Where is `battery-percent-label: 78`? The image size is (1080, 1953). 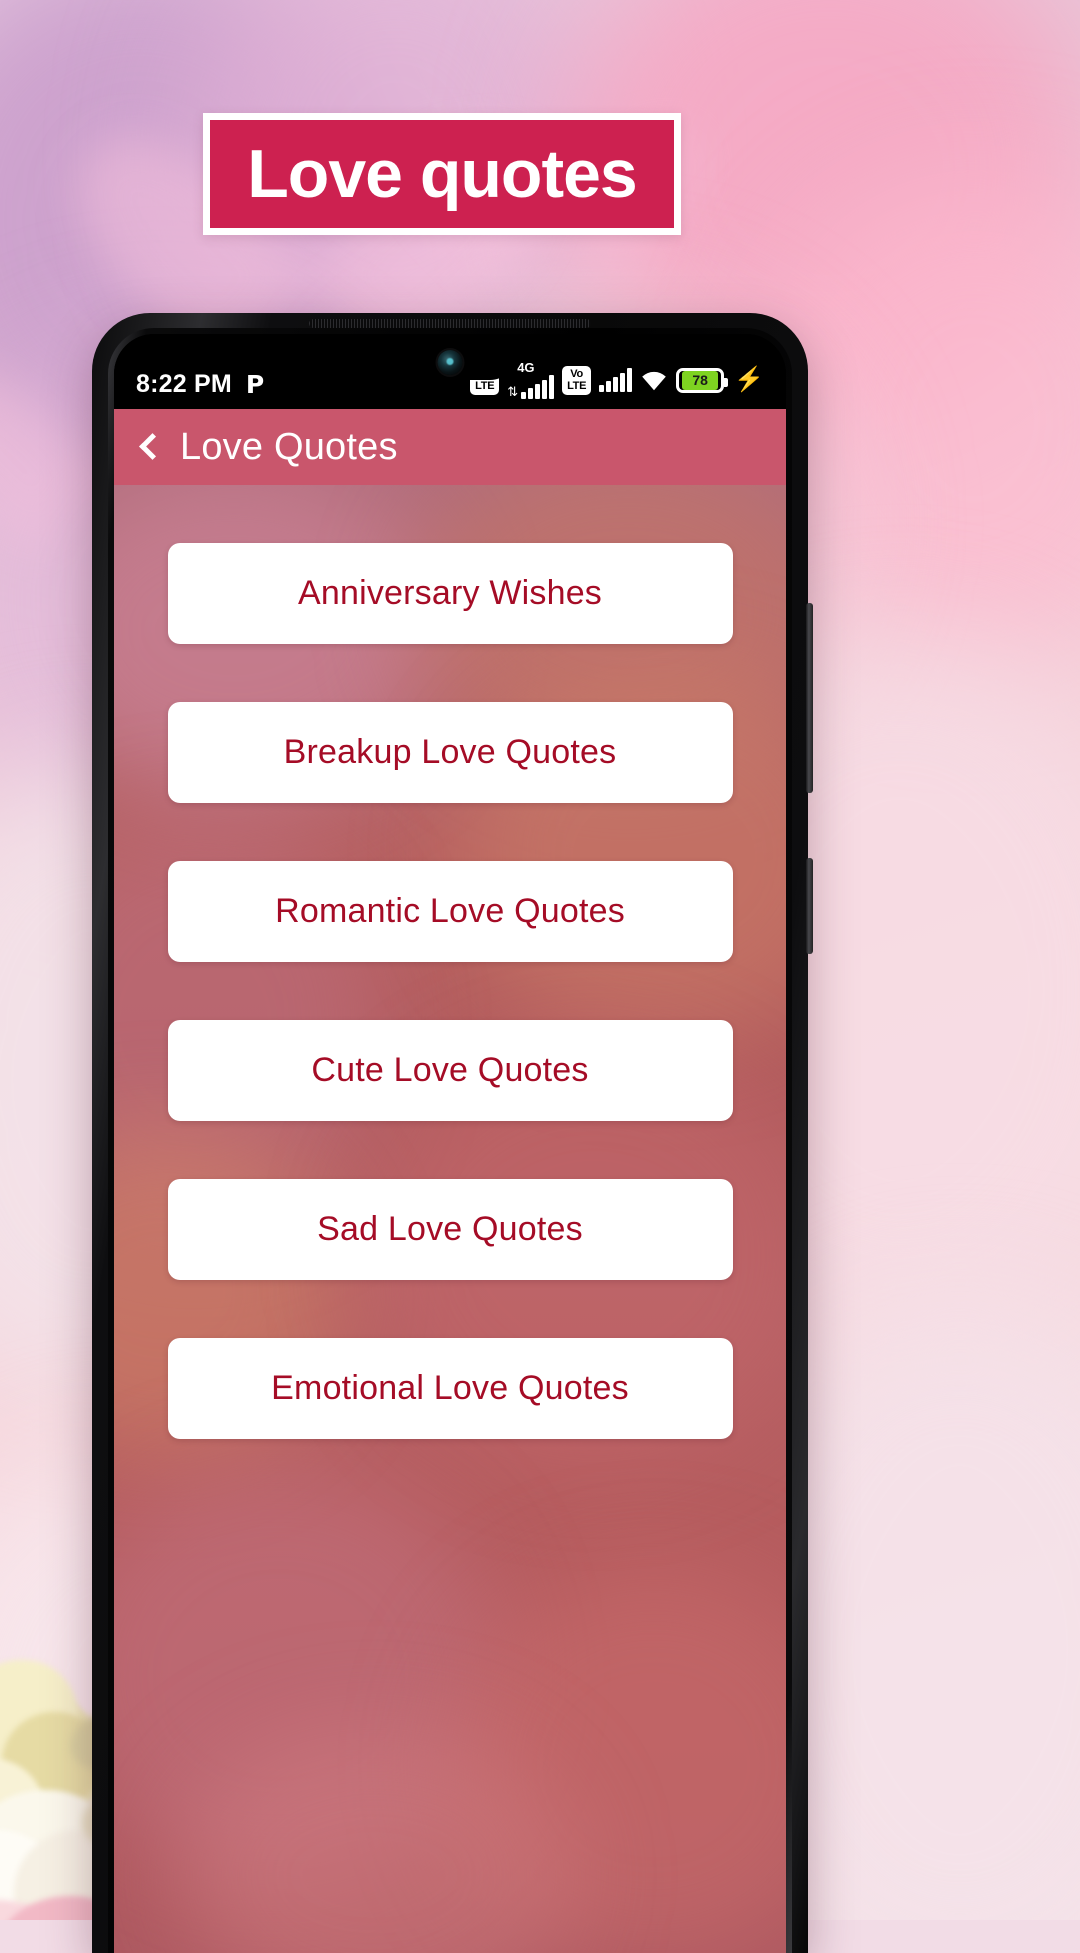
battery-percent-label: 78 is located at coordinates (700, 380).